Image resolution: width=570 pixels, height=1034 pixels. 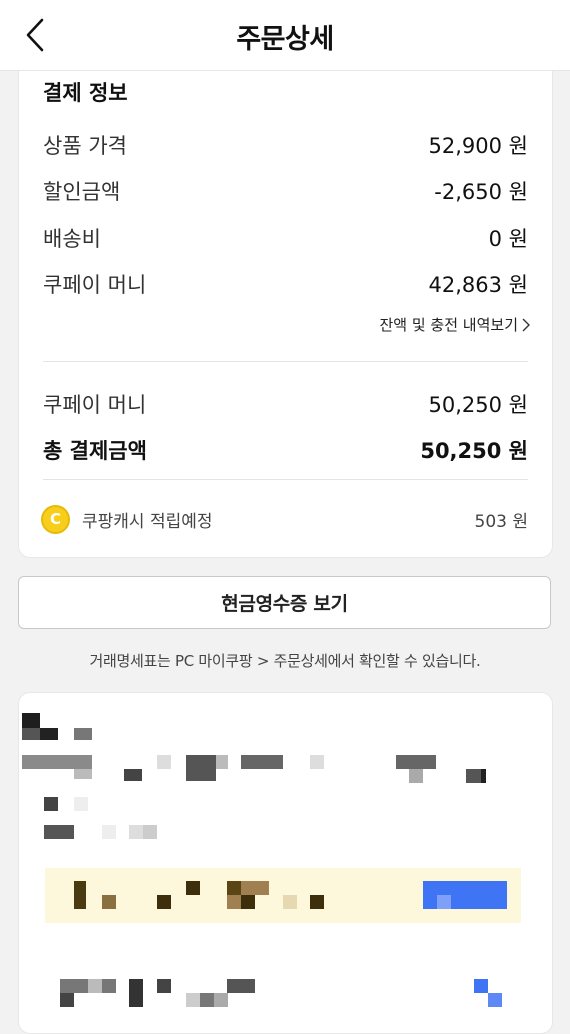 What do you see at coordinates (285, 284) in the screenshot?
I see `coupay-money-row: 쿠페이 머니 42,863 원` at bounding box center [285, 284].